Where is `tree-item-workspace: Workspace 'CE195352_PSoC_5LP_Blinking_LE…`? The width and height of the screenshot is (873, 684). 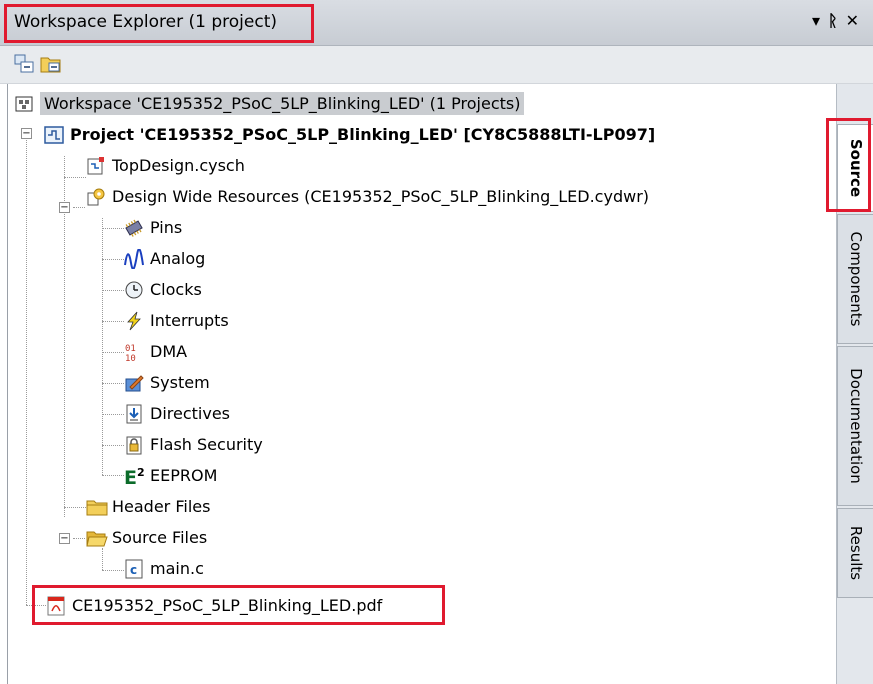 tree-item-workspace: Workspace 'CE195352_PSoC_5LP_Blinking_LE… is located at coordinates (269, 102).